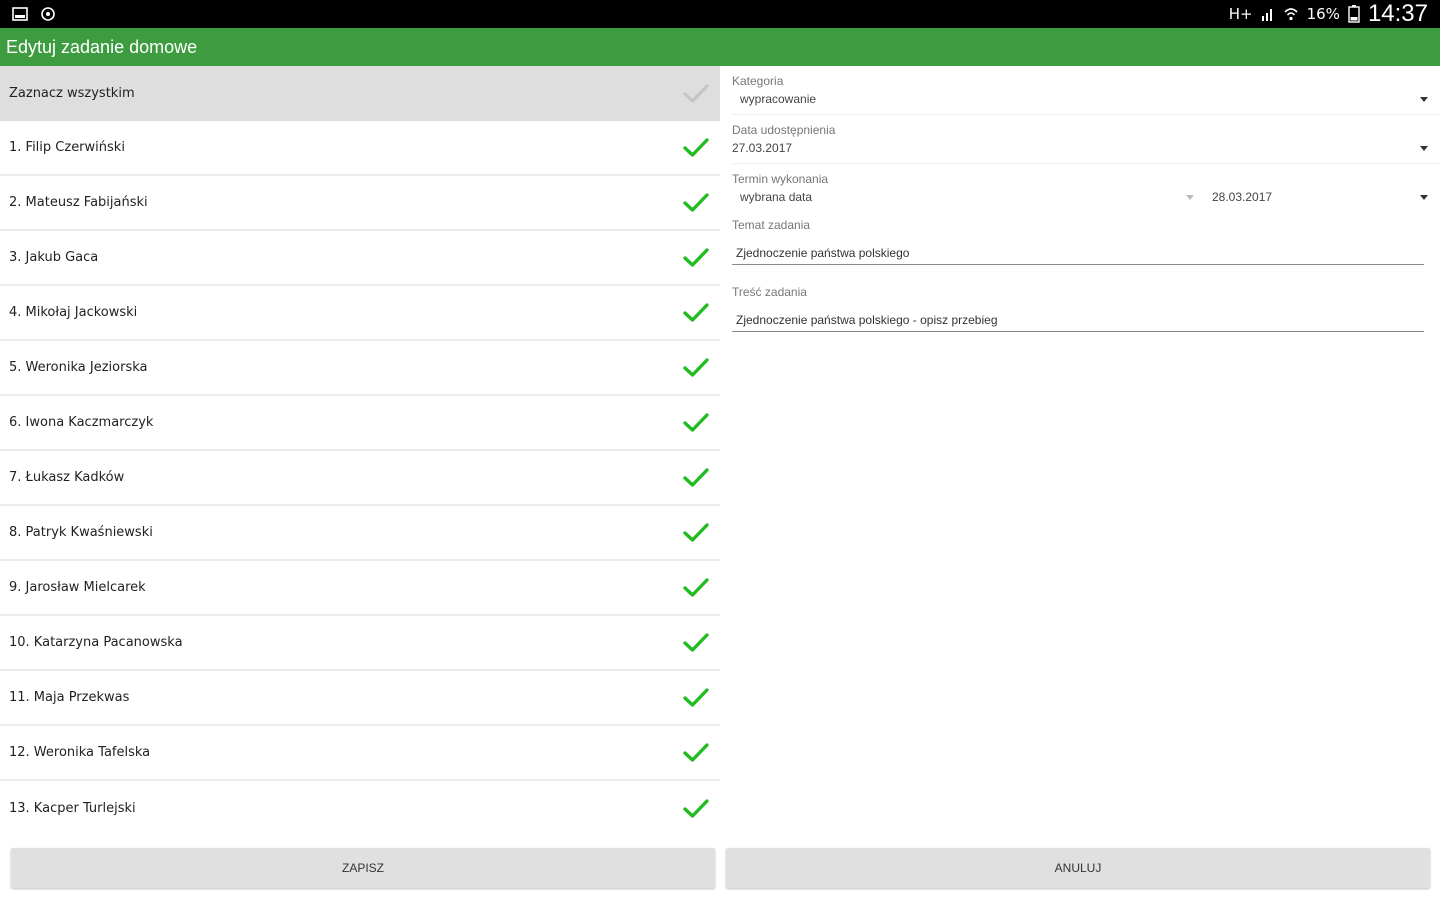 The image size is (1440, 900). I want to click on student-name: 1. Filip Czerwiński, so click(67, 147).